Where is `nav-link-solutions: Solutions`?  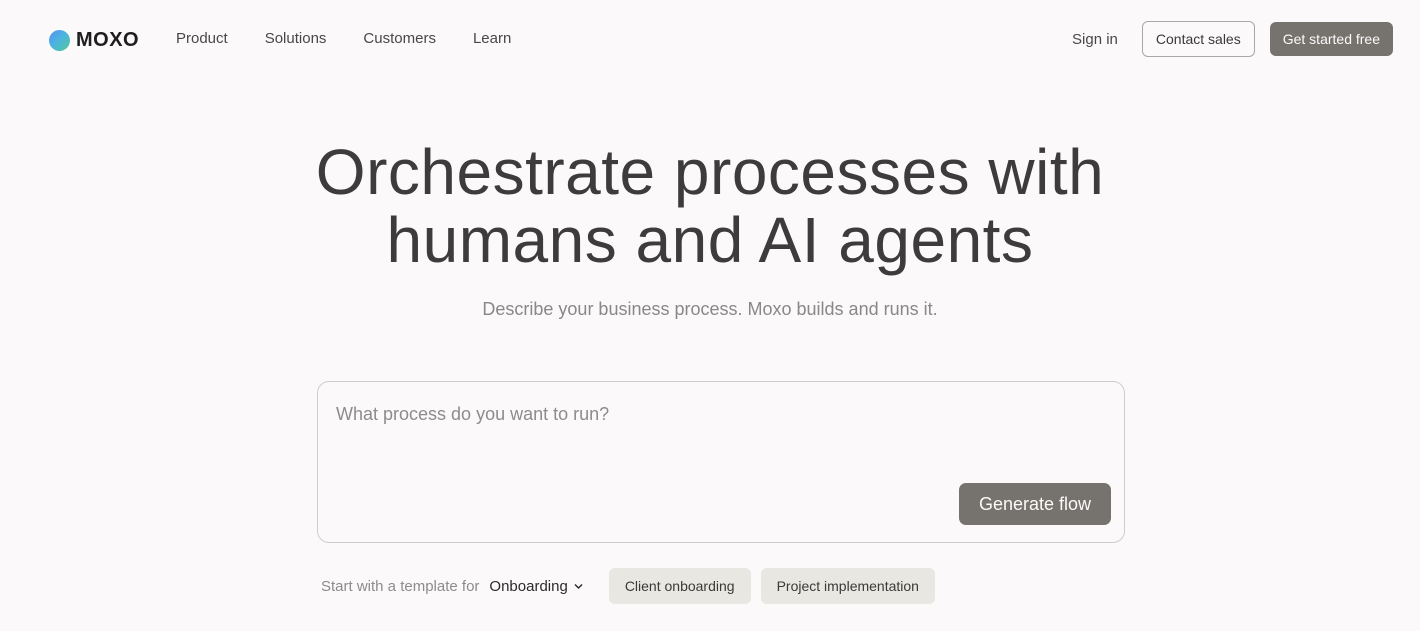
nav-link-solutions: Solutions is located at coordinates (296, 38).